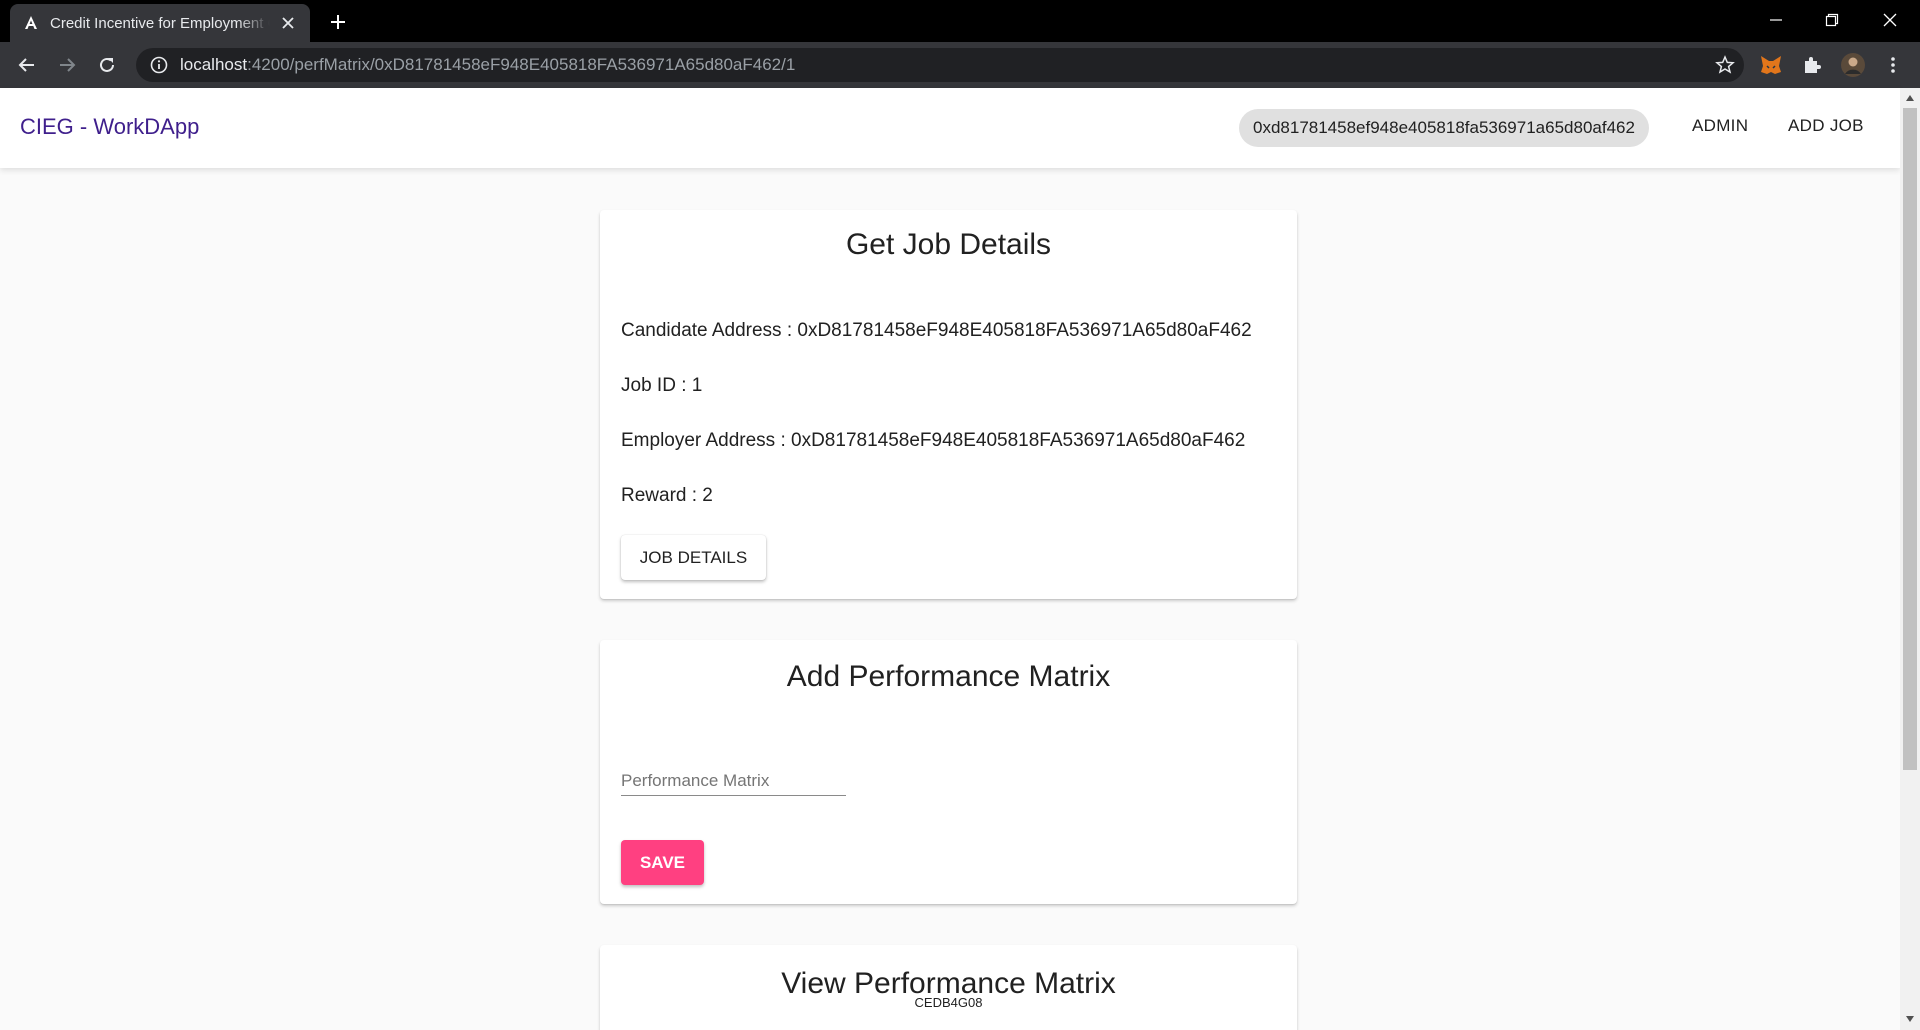 The width and height of the screenshot is (1920, 1030). I want to click on nav-add-job-link: ADD JOB, so click(1826, 126).